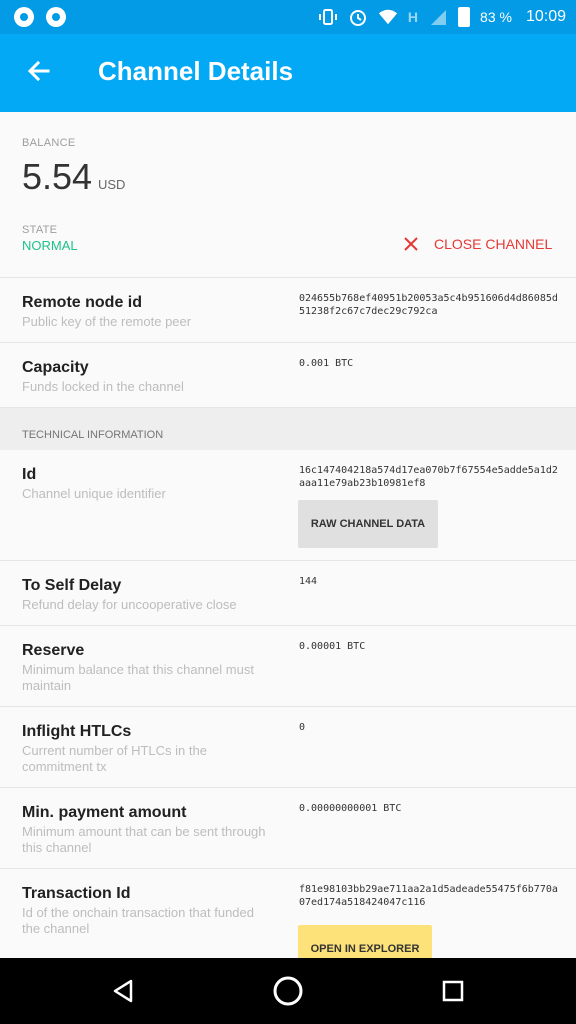 Image resolution: width=576 pixels, height=1024 pixels. I want to click on network-type-label: H, so click(413, 17).